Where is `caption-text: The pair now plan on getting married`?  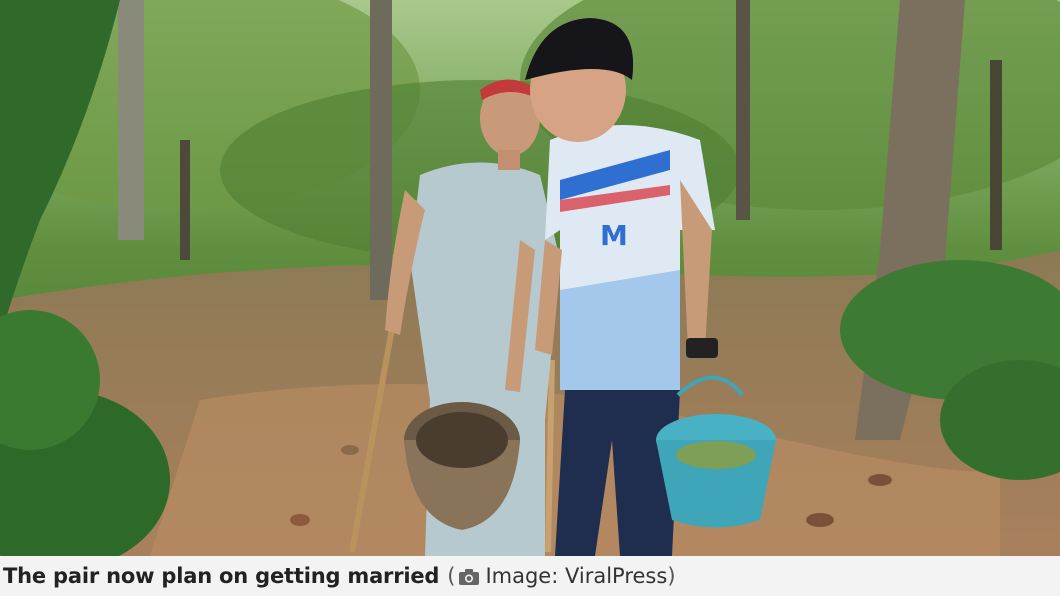
caption-text: The pair now plan on getting married is located at coordinates (221, 576).